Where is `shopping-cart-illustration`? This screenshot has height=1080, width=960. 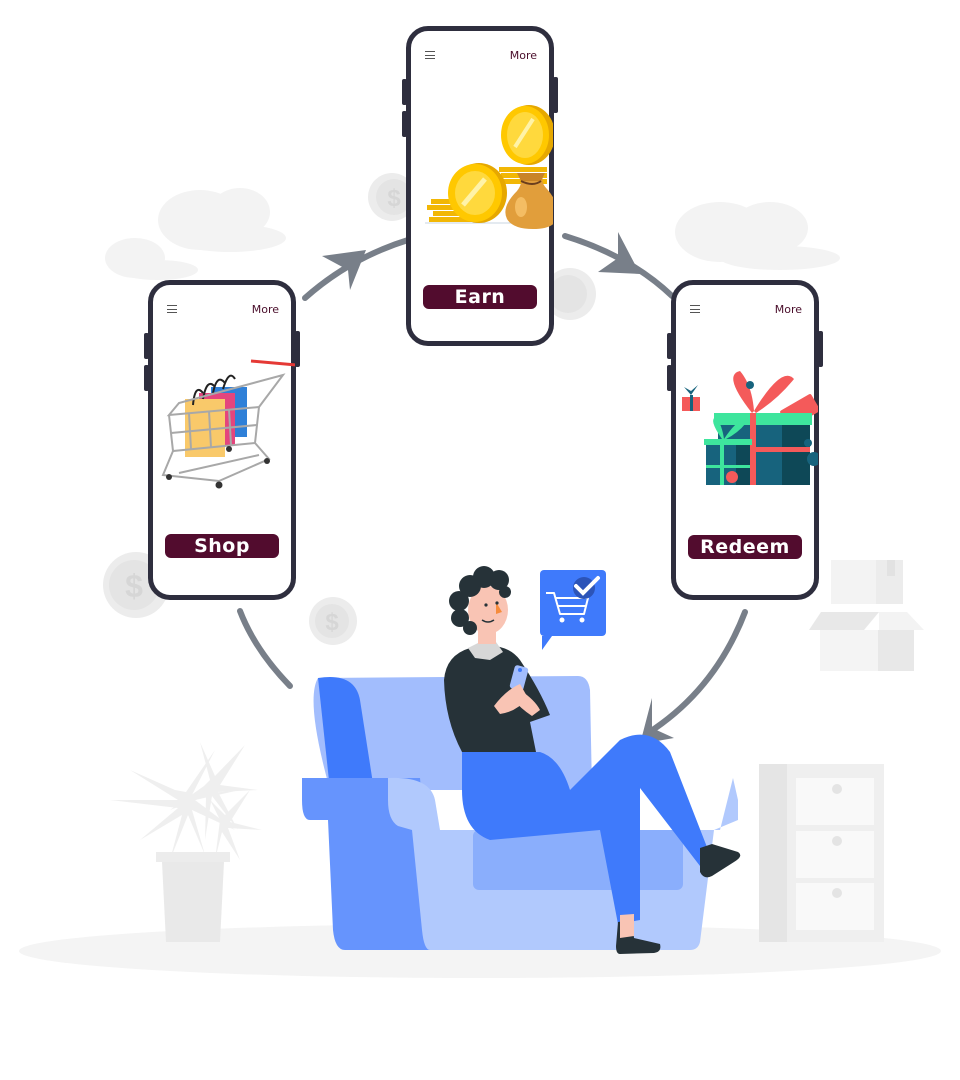
shopping-cart-illustration is located at coordinates (228, 424).